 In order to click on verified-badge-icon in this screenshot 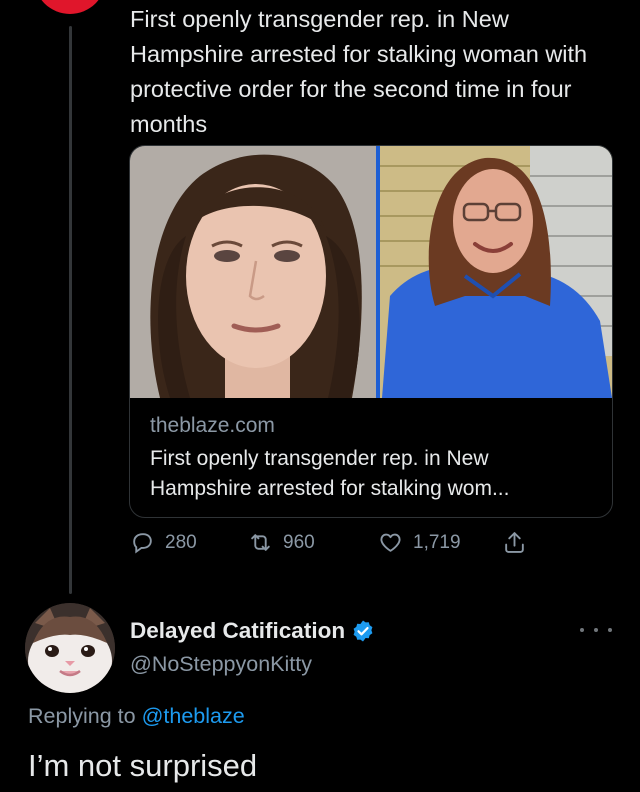, I will do `click(363, 631)`.